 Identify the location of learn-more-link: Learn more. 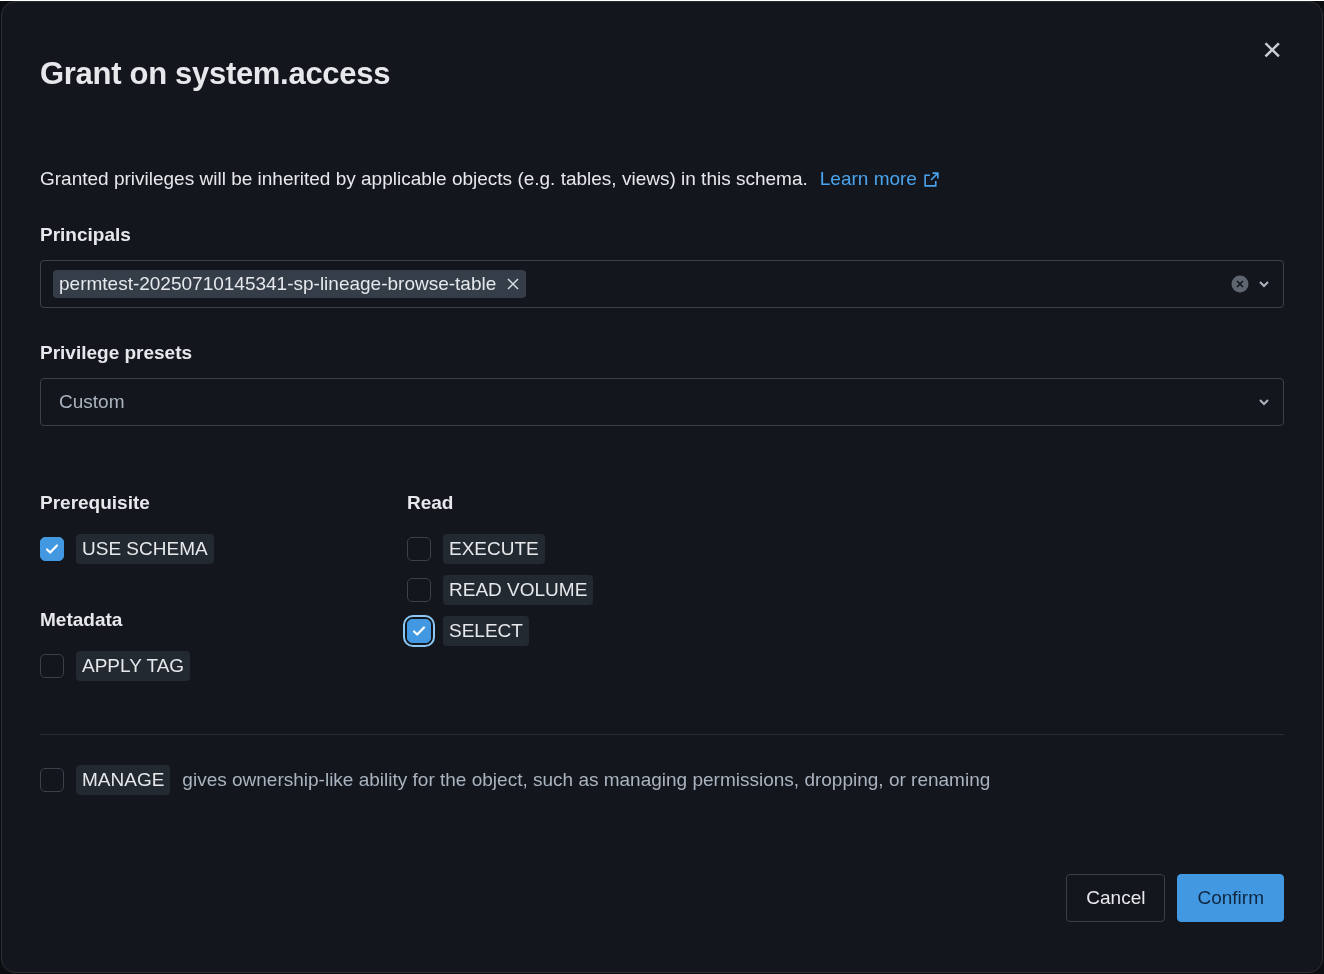
(879, 179).